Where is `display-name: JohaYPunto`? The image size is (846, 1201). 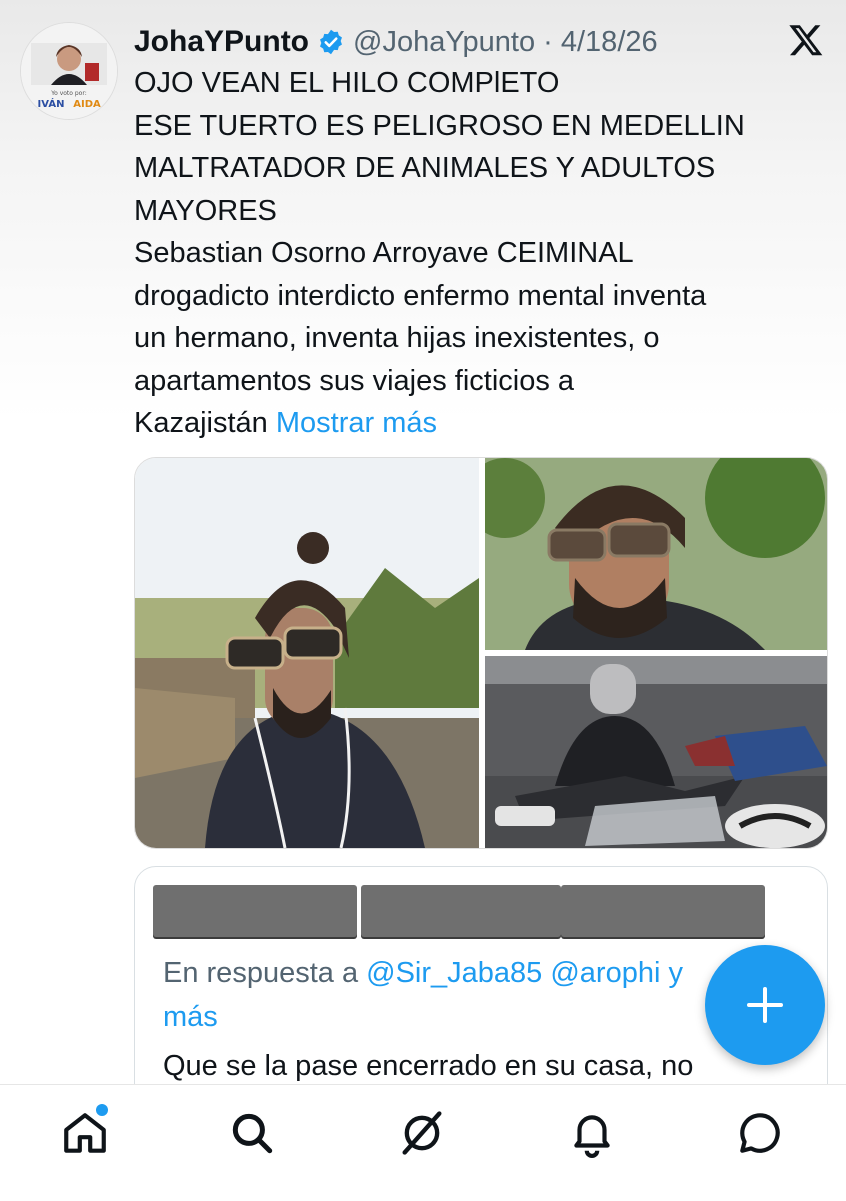 display-name: JohaYPunto is located at coordinates (221, 42).